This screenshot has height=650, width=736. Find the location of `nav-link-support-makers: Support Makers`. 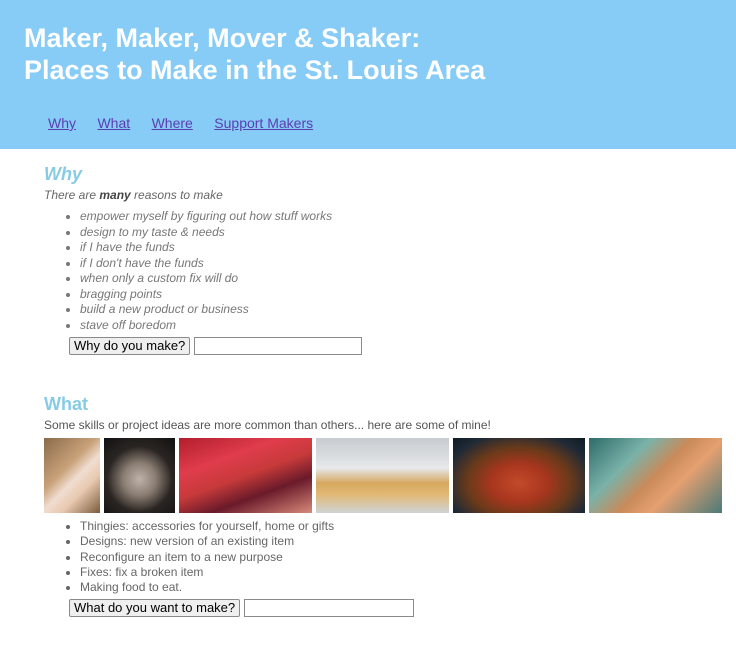

nav-link-support-makers: Support Makers is located at coordinates (263, 123).